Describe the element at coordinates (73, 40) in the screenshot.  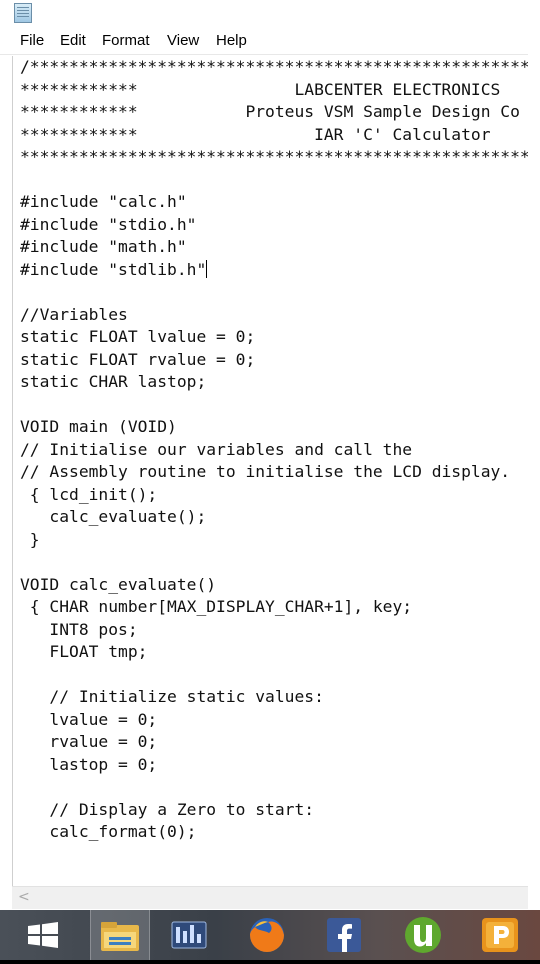
I see `menu-edit: Edit` at that location.